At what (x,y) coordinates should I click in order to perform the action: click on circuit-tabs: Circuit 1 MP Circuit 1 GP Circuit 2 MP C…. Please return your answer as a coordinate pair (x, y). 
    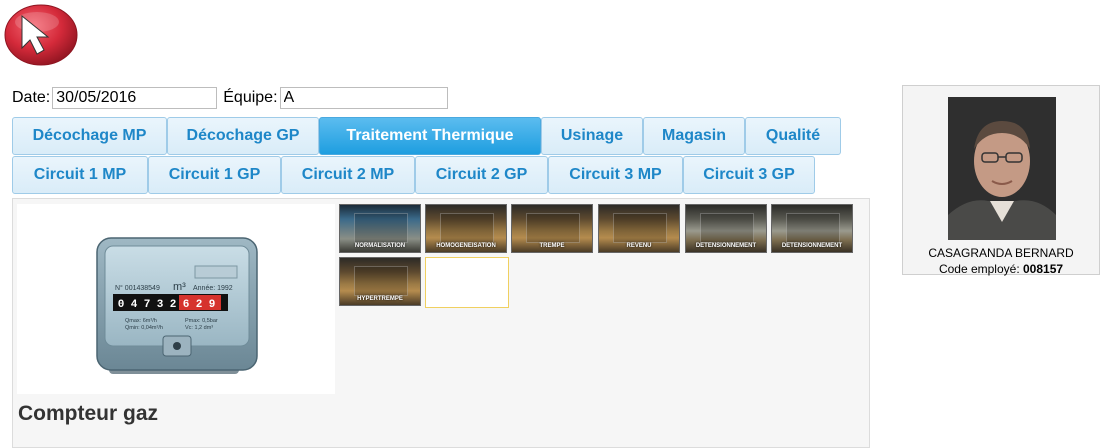
    Looking at the image, I should click on (413, 175).